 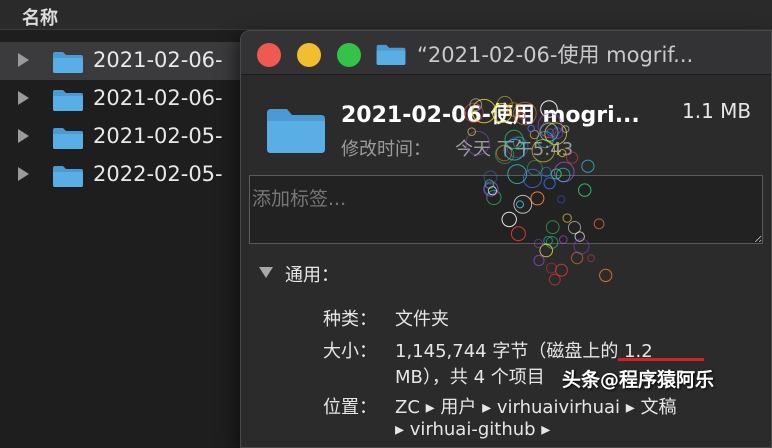 What do you see at coordinates (386, 15) in the screenshot?
I see `column-header: 名称` at bounding box center [386, 15].